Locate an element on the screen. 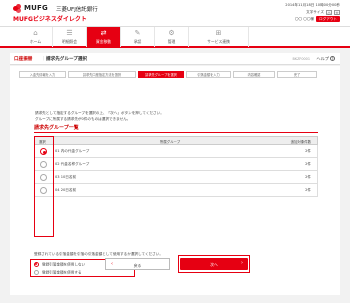 This screenshot has width=350, height=303. help-label: ヘルプ is located at coordinates (322, 58).